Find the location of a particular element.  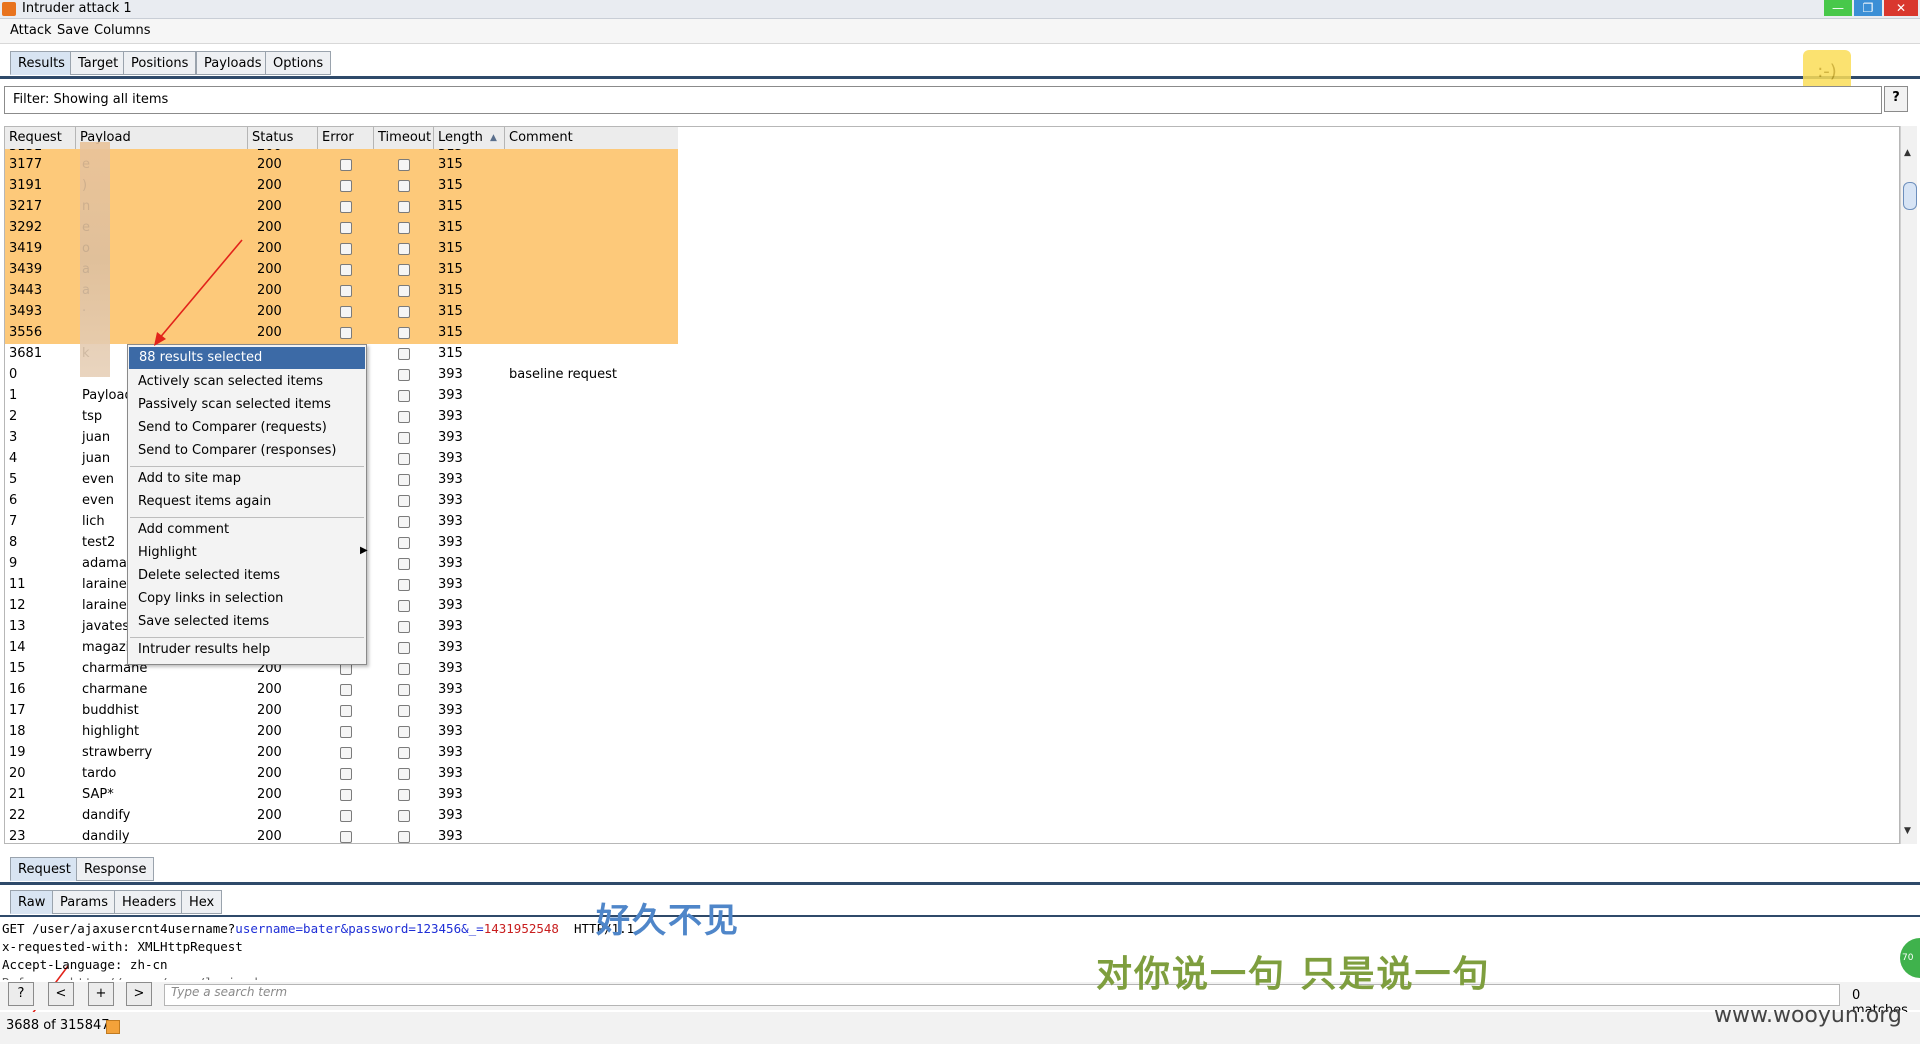

menu-columns: Columns is located at coordinates (122, 30).